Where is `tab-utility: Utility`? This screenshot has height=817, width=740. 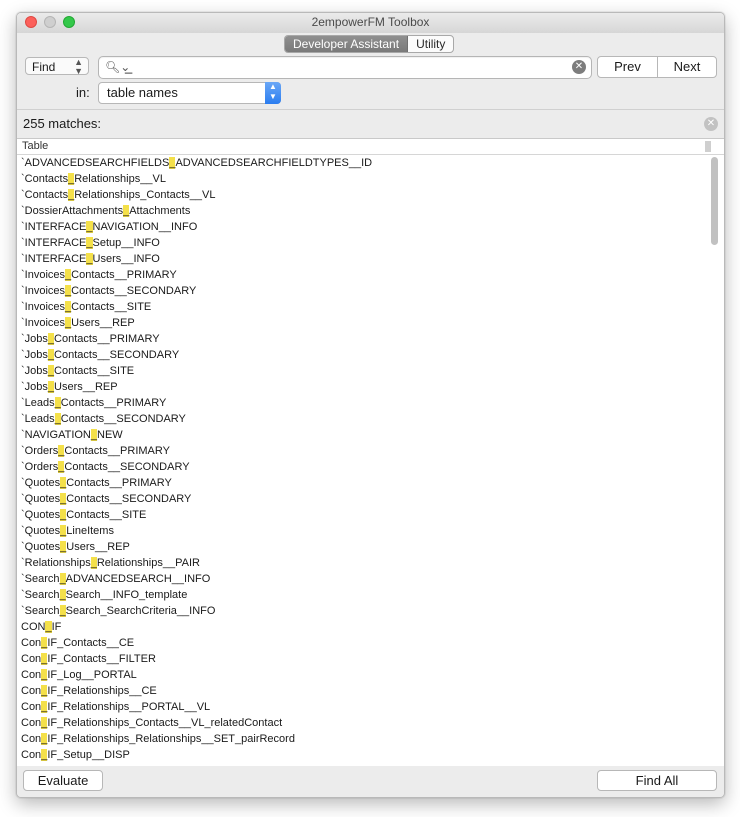
tab-utility: Utility is located at coordinates (430, 44).